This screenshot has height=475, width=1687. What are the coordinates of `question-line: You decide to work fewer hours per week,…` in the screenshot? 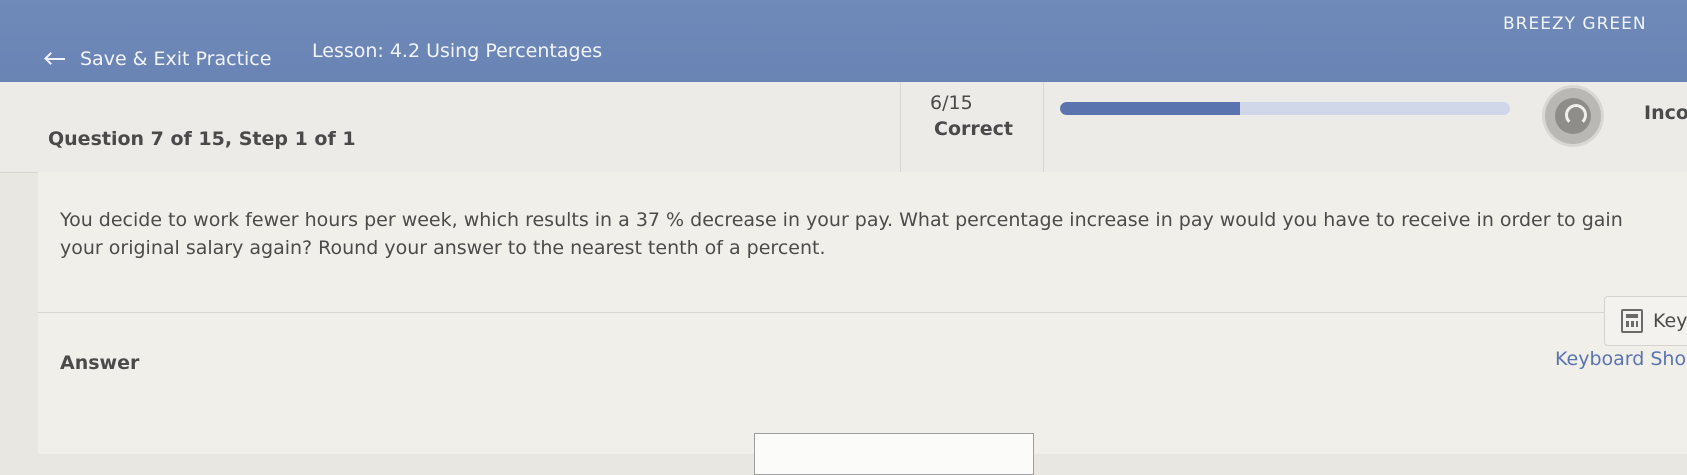 It's located at (841, 220).